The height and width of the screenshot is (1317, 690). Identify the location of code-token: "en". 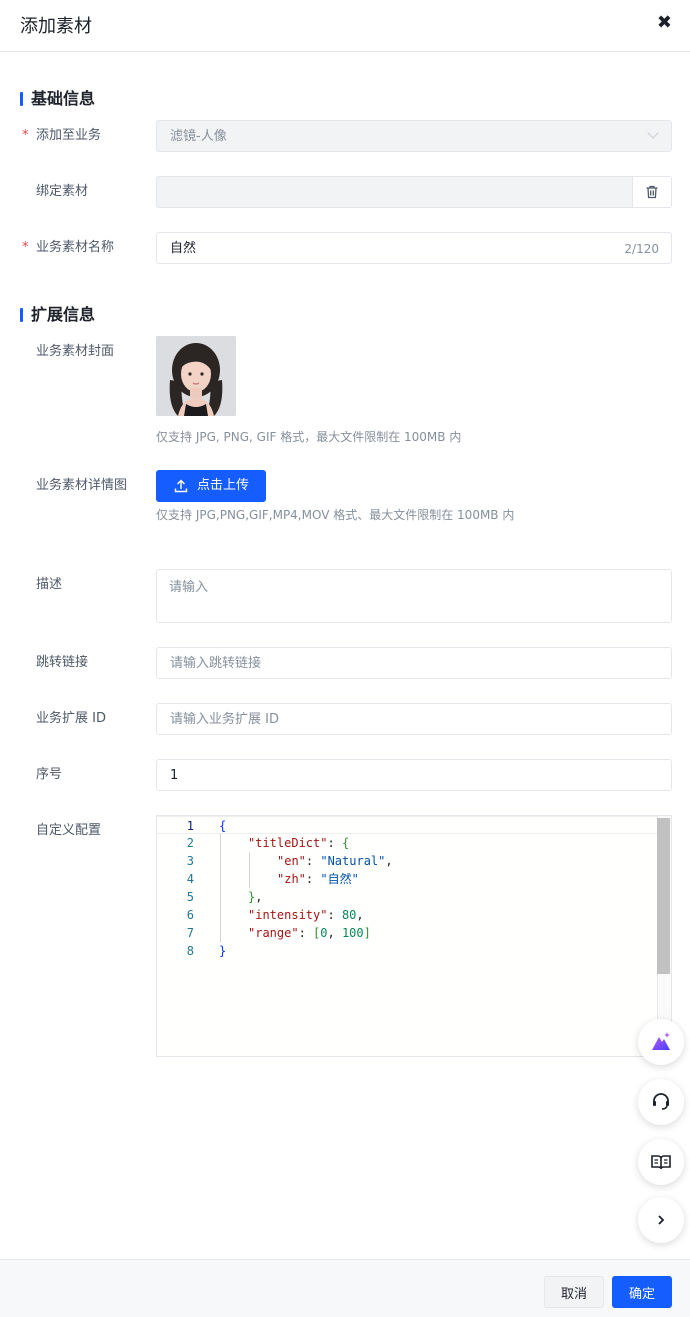
(291, 861).